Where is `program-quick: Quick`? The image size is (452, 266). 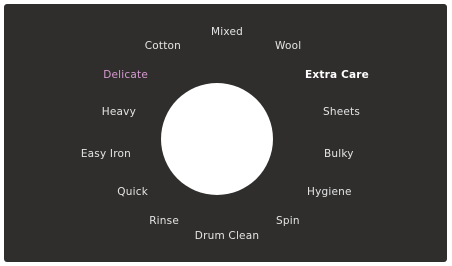
program-quick: Quick is located at coordinates (132, 192).